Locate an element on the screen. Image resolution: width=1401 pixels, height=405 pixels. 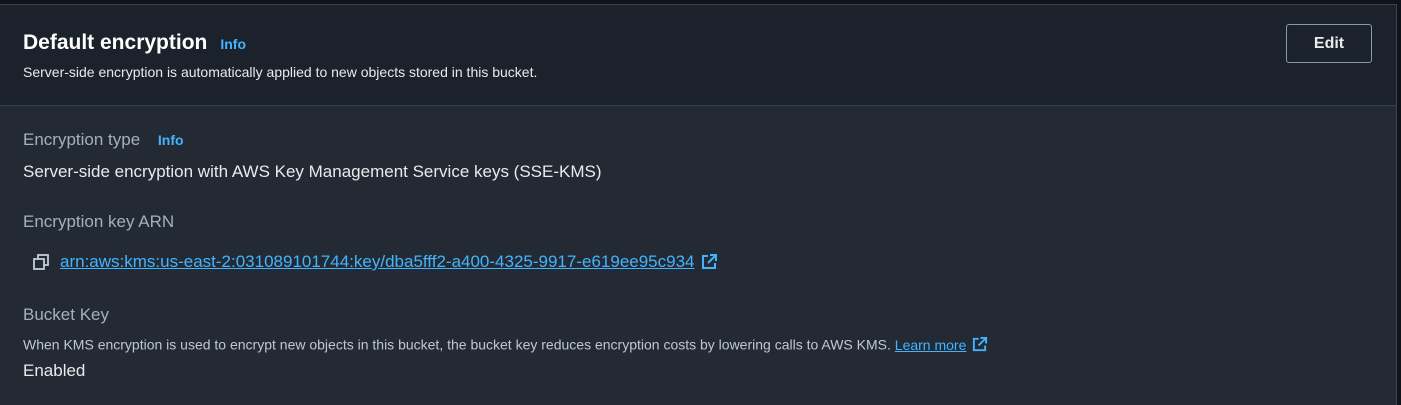
learn-more-label: Learn more is located at coordinates (930, 344).